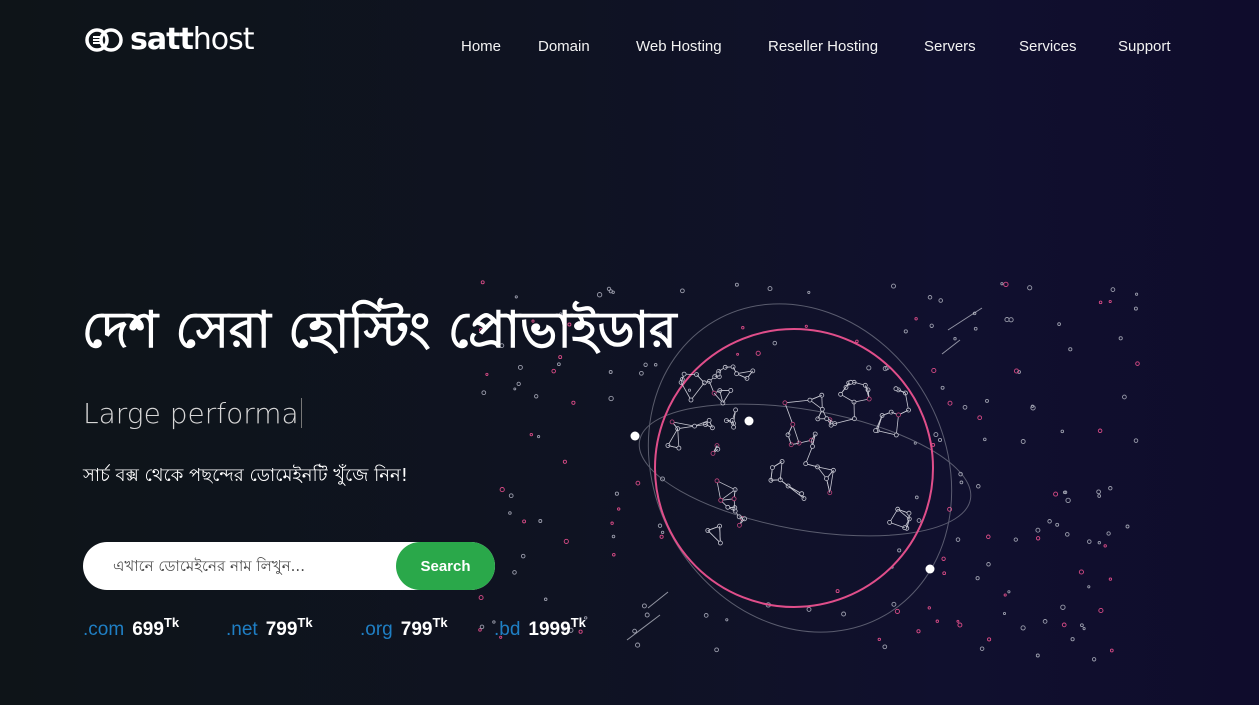  I want to click on globe-outline, so click(794, 468).